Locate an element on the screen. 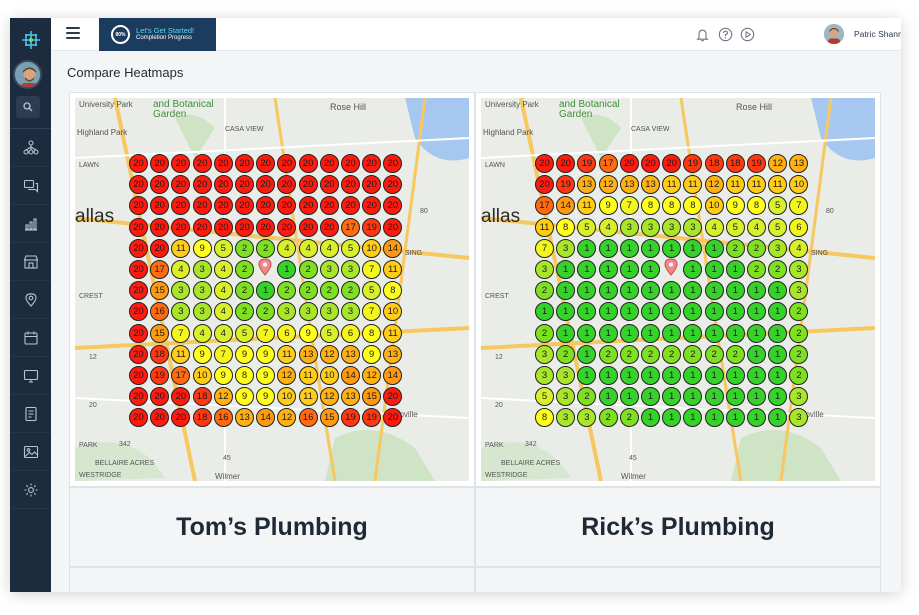 This screenshot has height=615, width=919. help-icon is located at coordinates (725, 34).